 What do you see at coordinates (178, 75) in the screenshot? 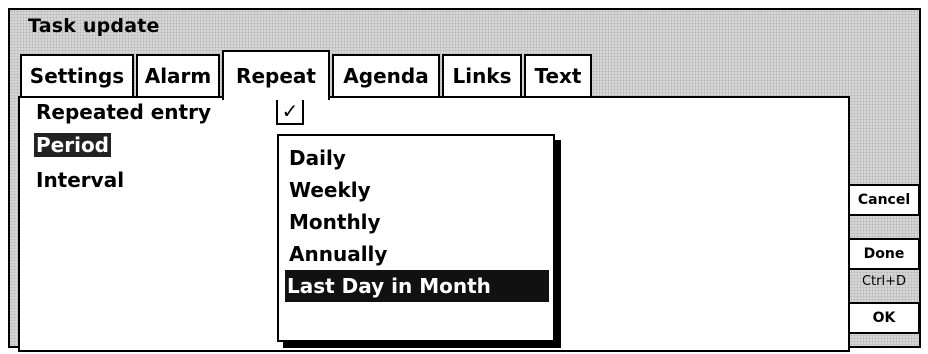
I see `tab-alarm: Alarm` at bounding box center [178, 75].